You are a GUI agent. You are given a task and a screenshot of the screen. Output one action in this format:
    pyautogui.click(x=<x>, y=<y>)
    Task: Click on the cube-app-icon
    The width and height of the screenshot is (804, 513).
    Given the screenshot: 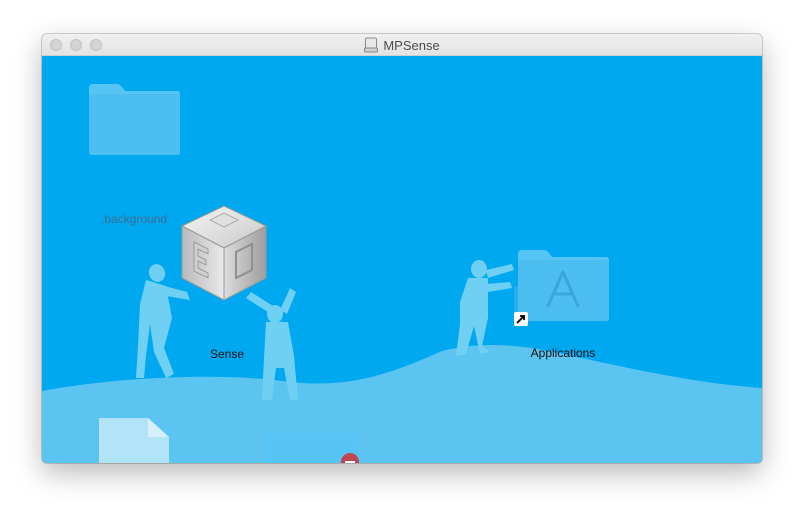 What is the action you would take?
    pyautogui.click(x=224, y=254)
    